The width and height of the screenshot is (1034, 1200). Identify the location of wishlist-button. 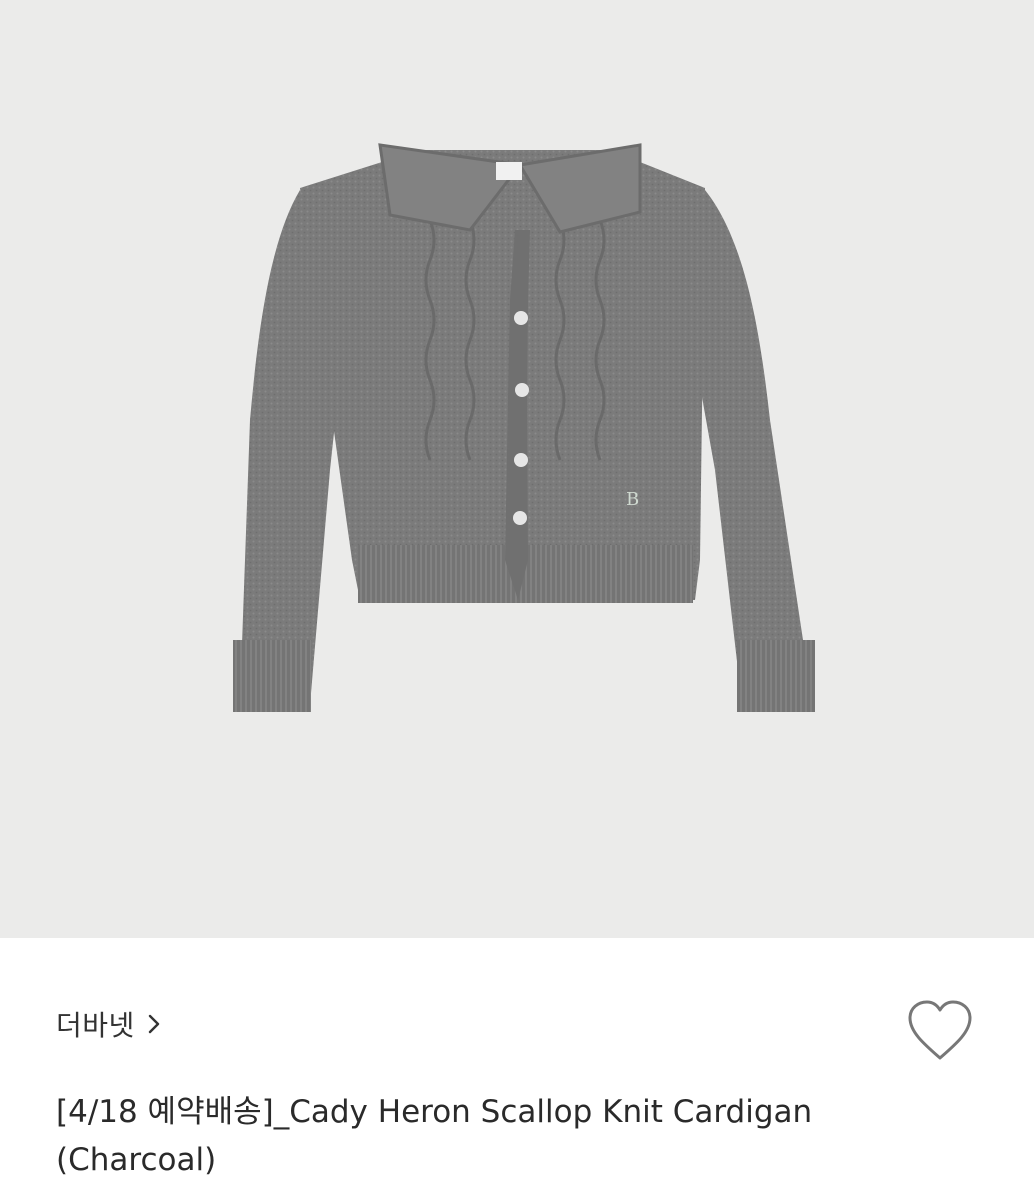
(940, 1031).